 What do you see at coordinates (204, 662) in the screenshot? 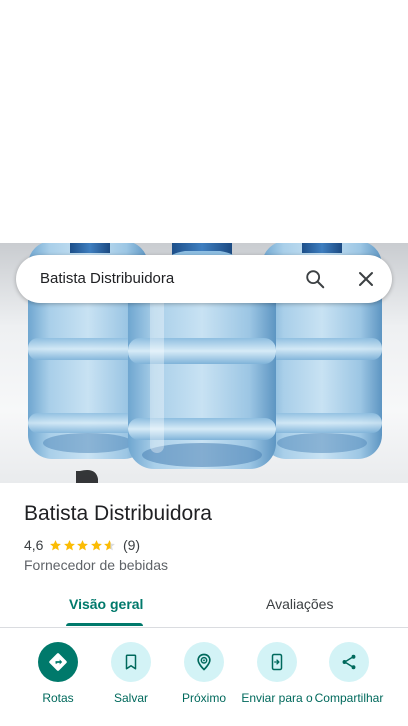
I see `nearby-icon` at bounding box center [204, 662].